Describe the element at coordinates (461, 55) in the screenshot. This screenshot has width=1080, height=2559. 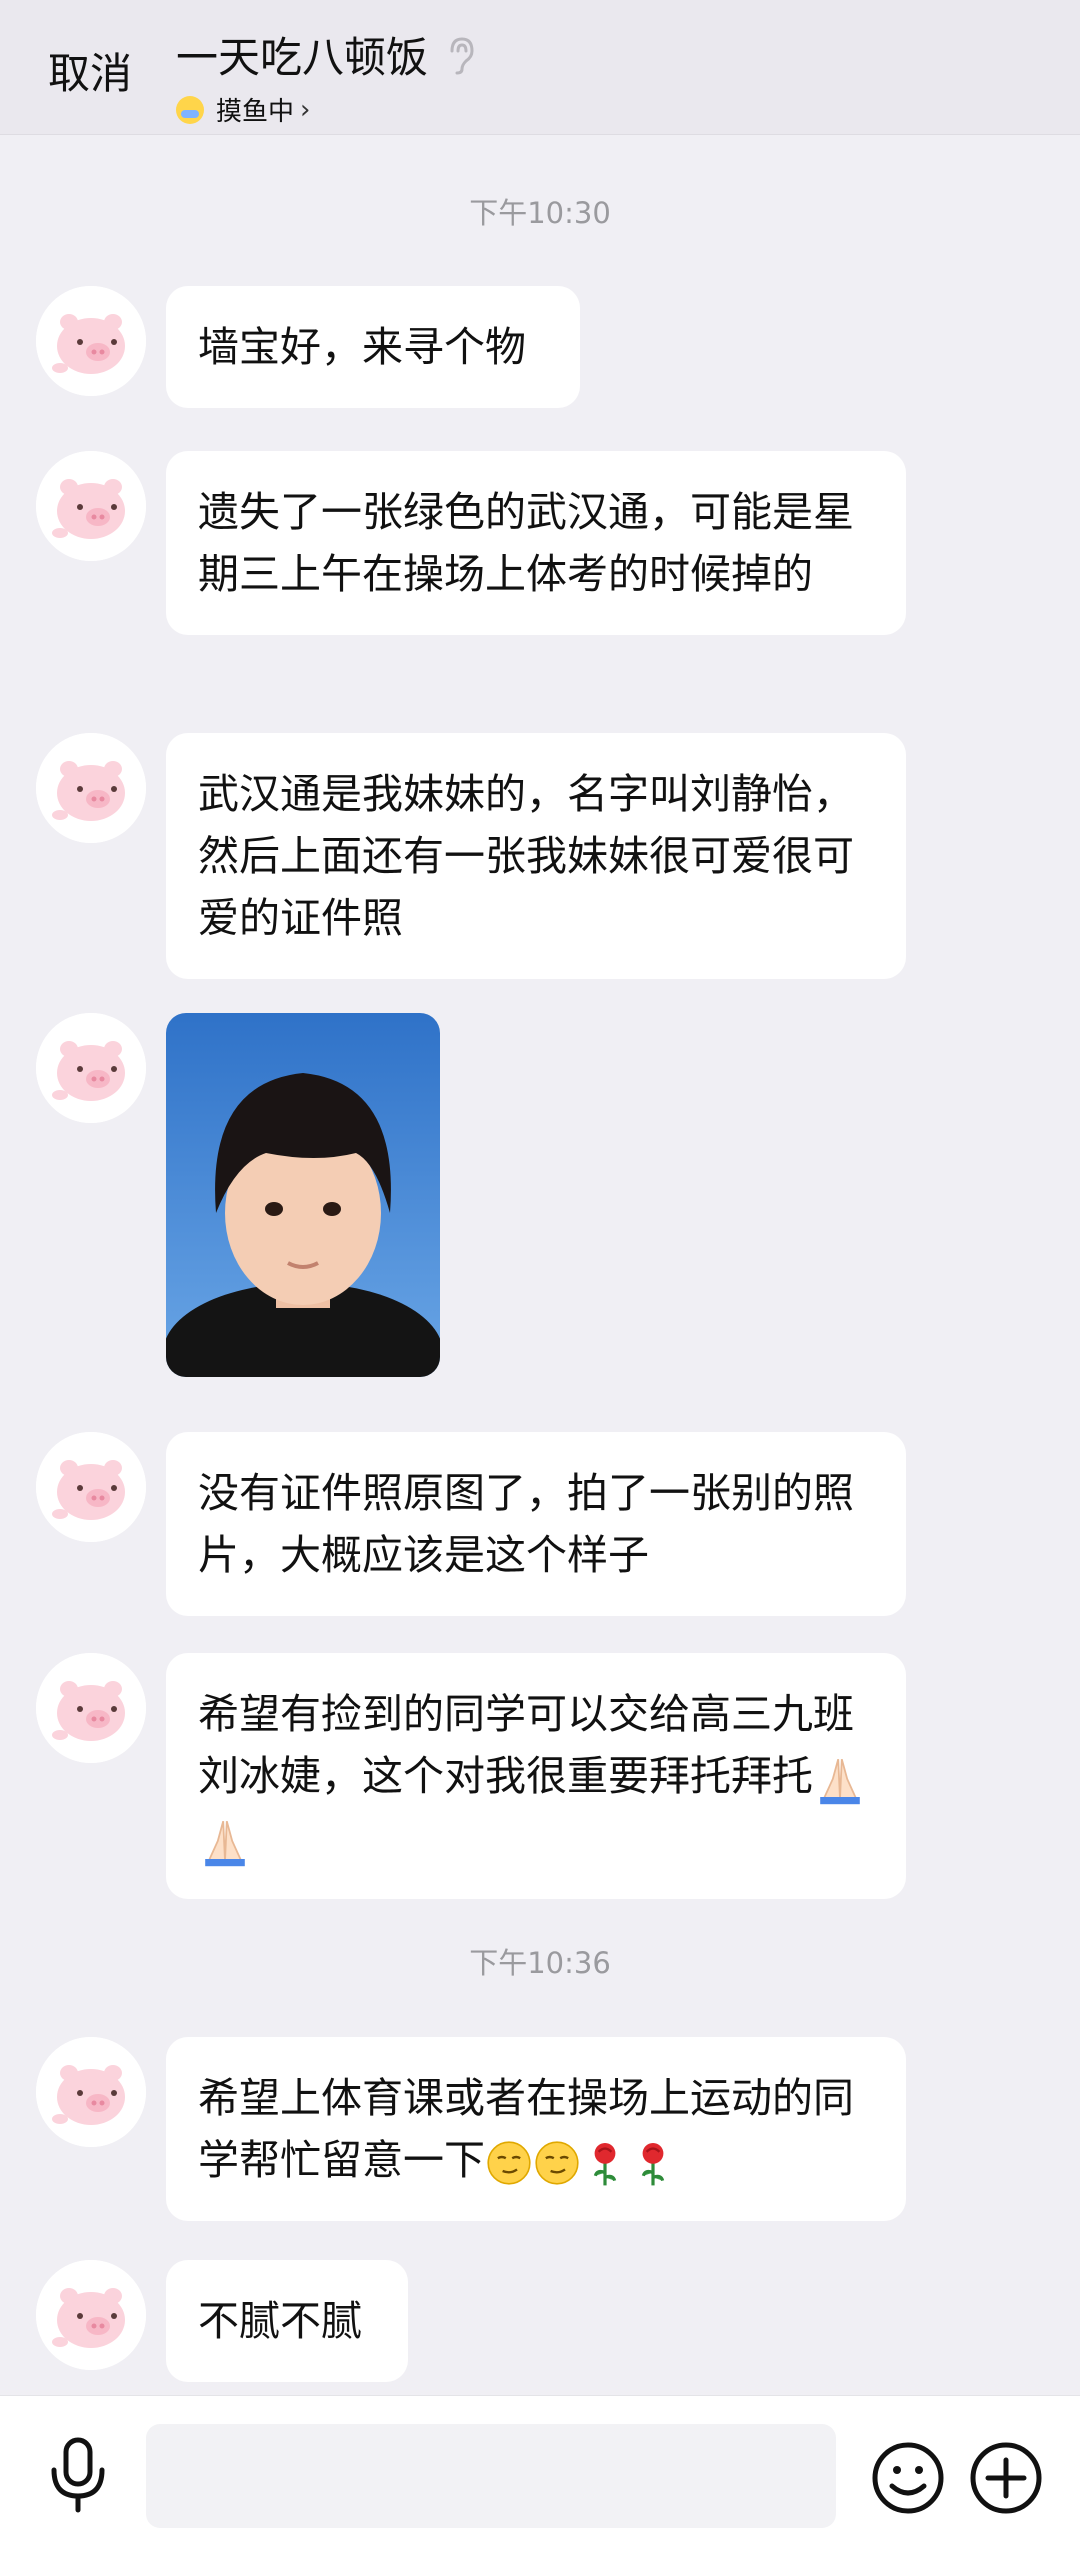
I see `ear-icon` at that location.